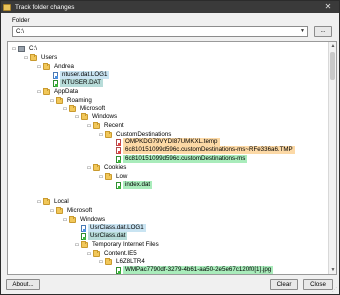 This screenshot has width=340, height=295. I want to click on file-blue-icon, so click(55, 75).